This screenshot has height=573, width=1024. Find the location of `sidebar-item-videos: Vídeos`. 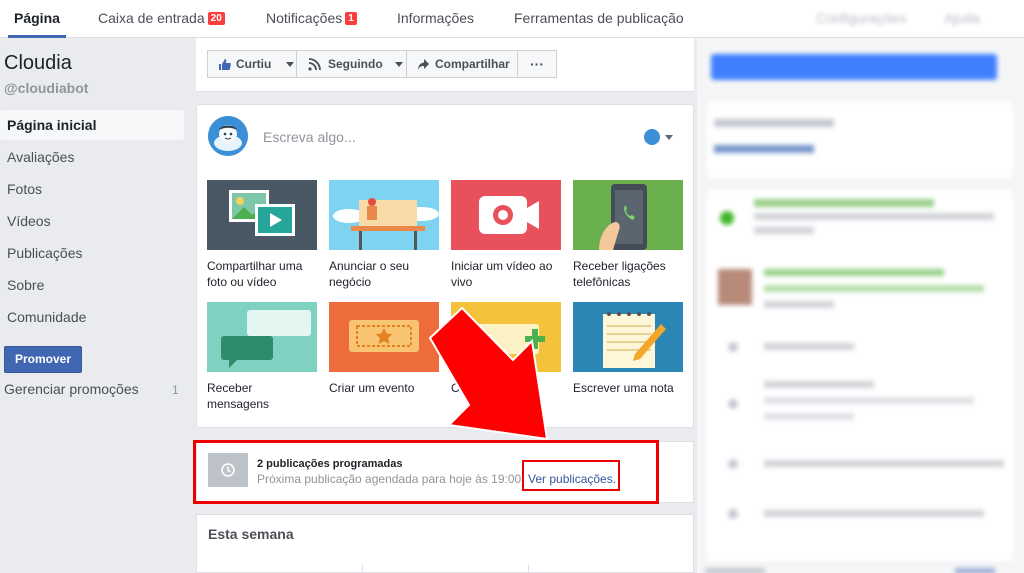

sidebar-item-videos: Vídeos is located at coordinates (92, 221).